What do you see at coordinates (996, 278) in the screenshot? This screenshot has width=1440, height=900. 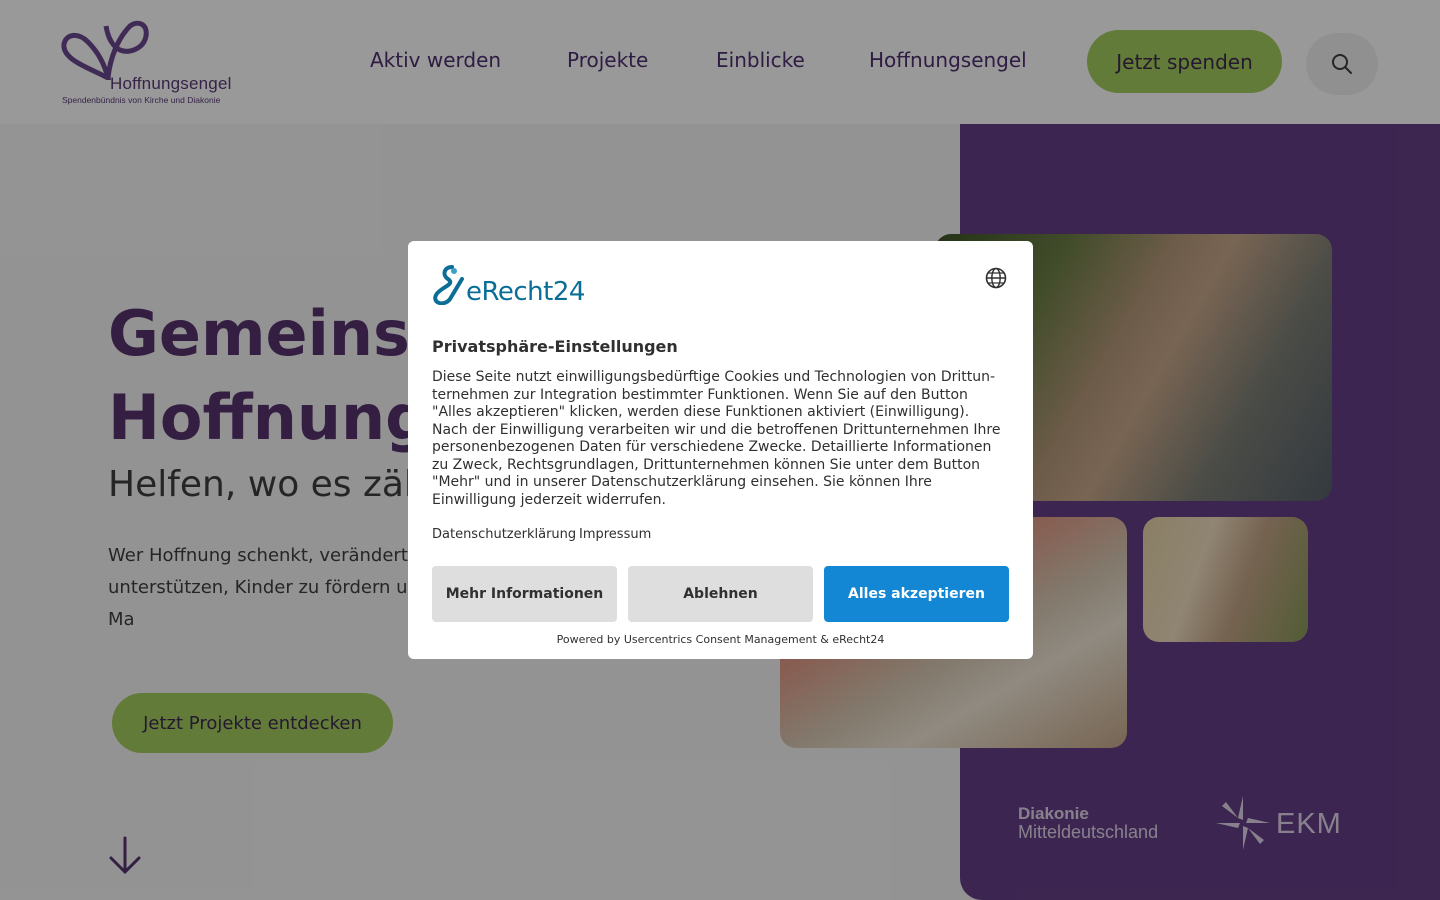 I see `globe-icon` at bounding box center [996, 278].